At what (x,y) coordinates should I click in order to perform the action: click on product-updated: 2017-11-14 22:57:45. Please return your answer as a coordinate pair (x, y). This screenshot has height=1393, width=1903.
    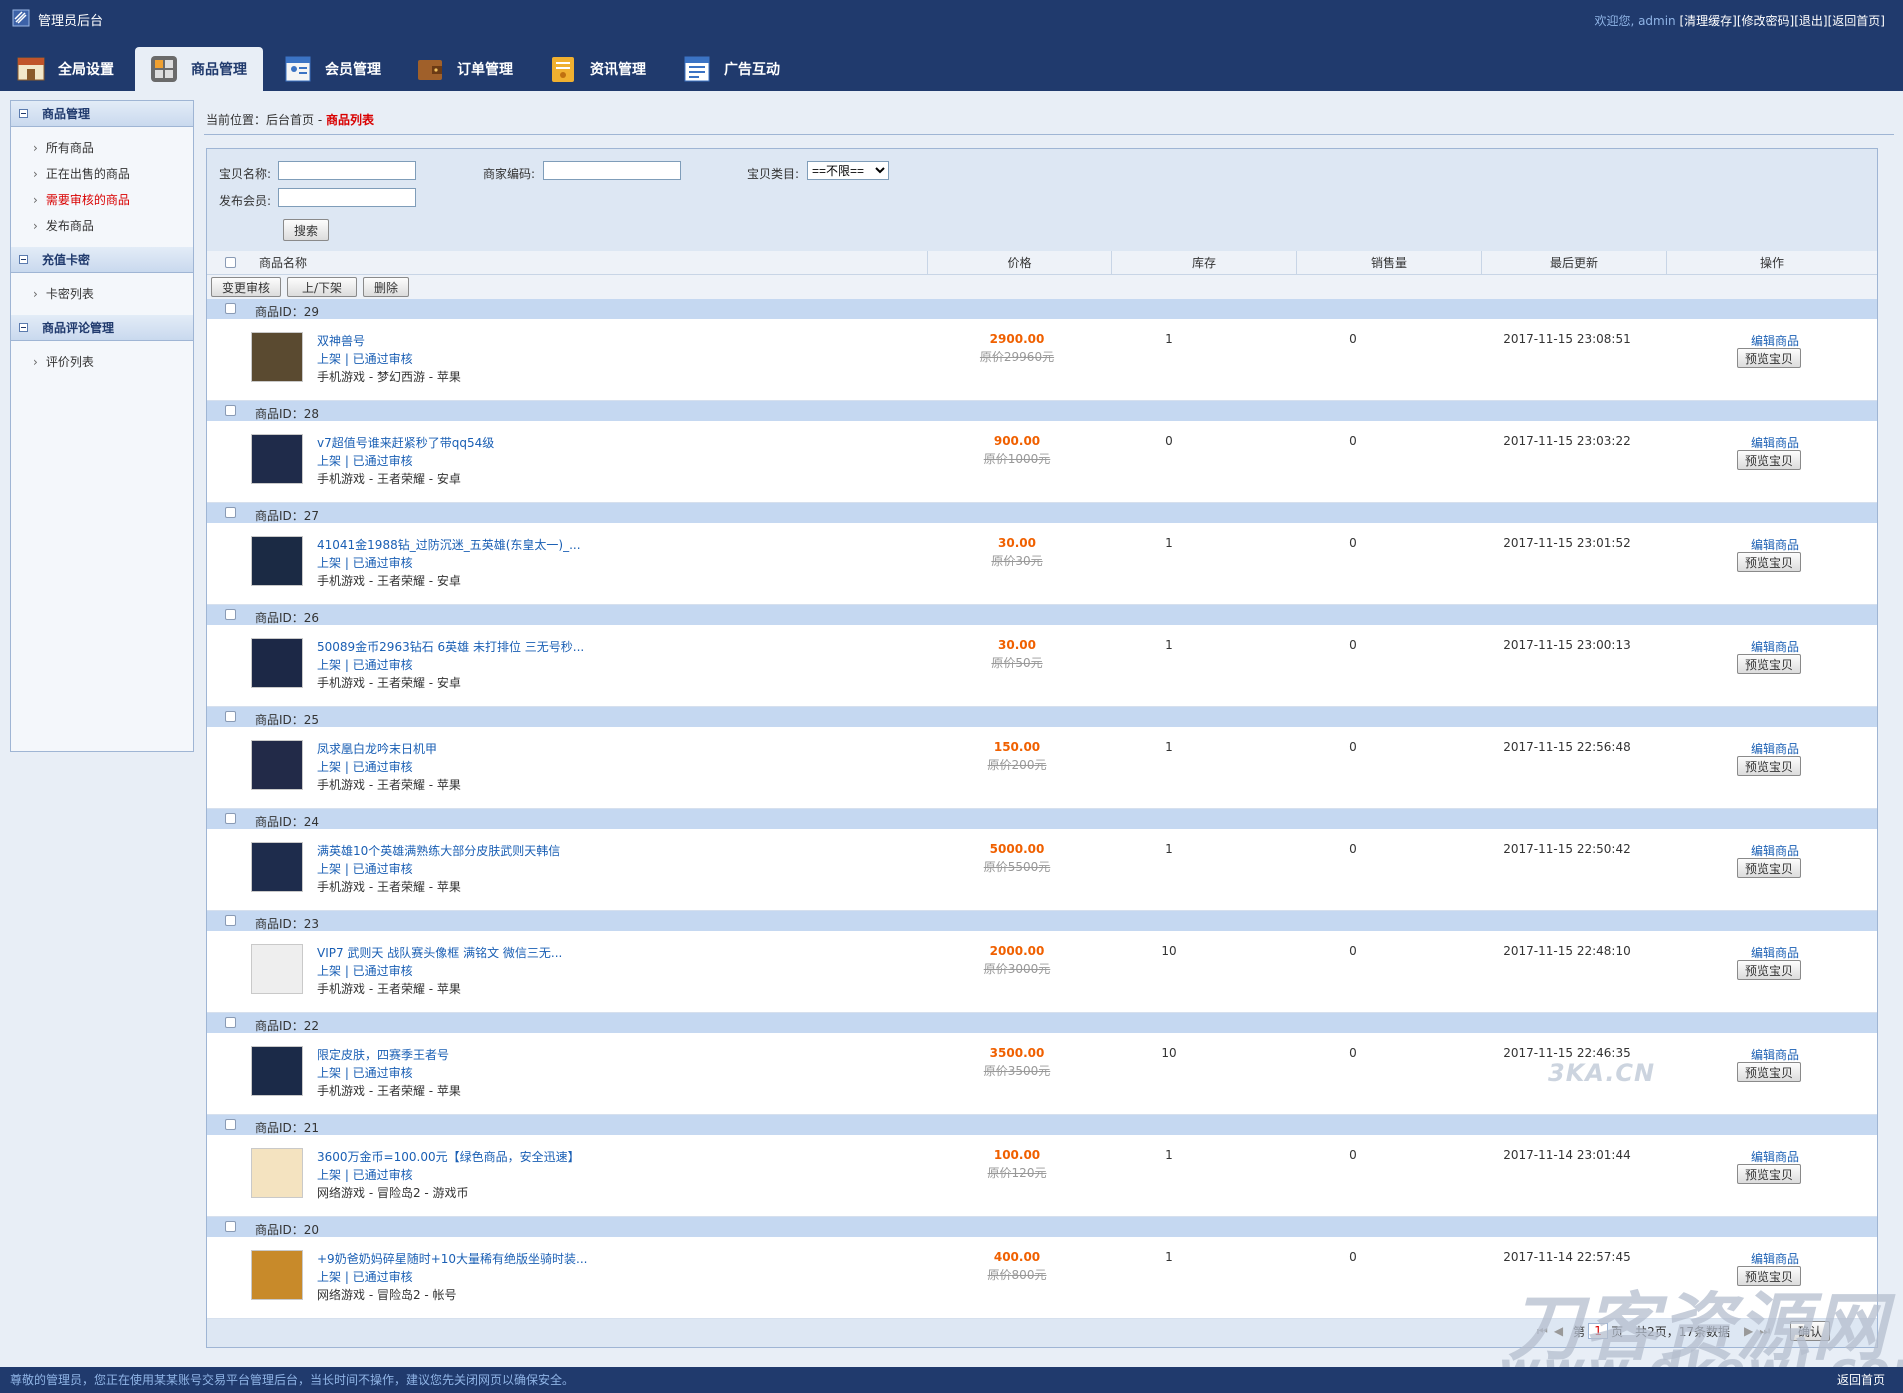
    Looking at the image, I should click on (1567, 1257).